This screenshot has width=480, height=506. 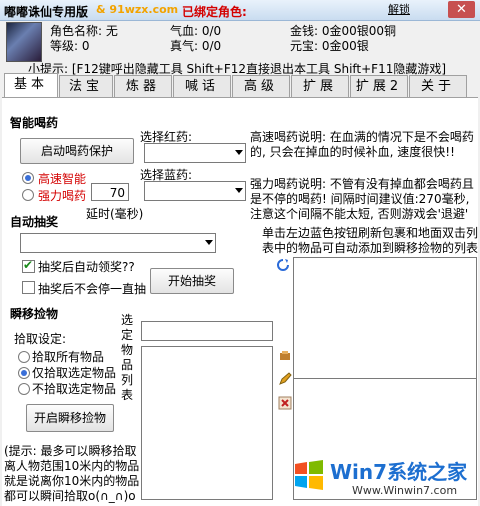 What do you see at coordinates (70, 418) in the screenshot?
I see `start-pickup-button: 开启瞬移捡物` at bounding box center [70, 418].